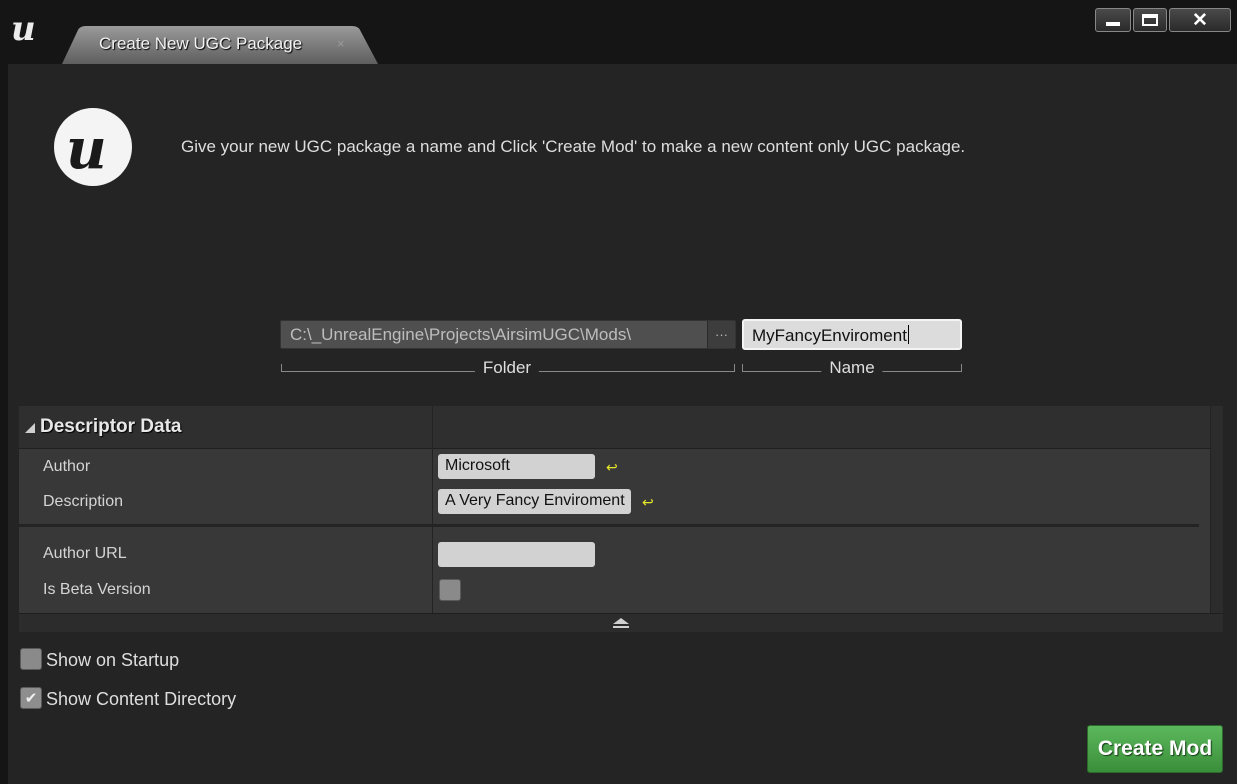 The height and width of the screenshot is (784, 1237). Describe the element at coordinates (516, 466) in the screenshot. I see `author-field: Microsoft` at that location.